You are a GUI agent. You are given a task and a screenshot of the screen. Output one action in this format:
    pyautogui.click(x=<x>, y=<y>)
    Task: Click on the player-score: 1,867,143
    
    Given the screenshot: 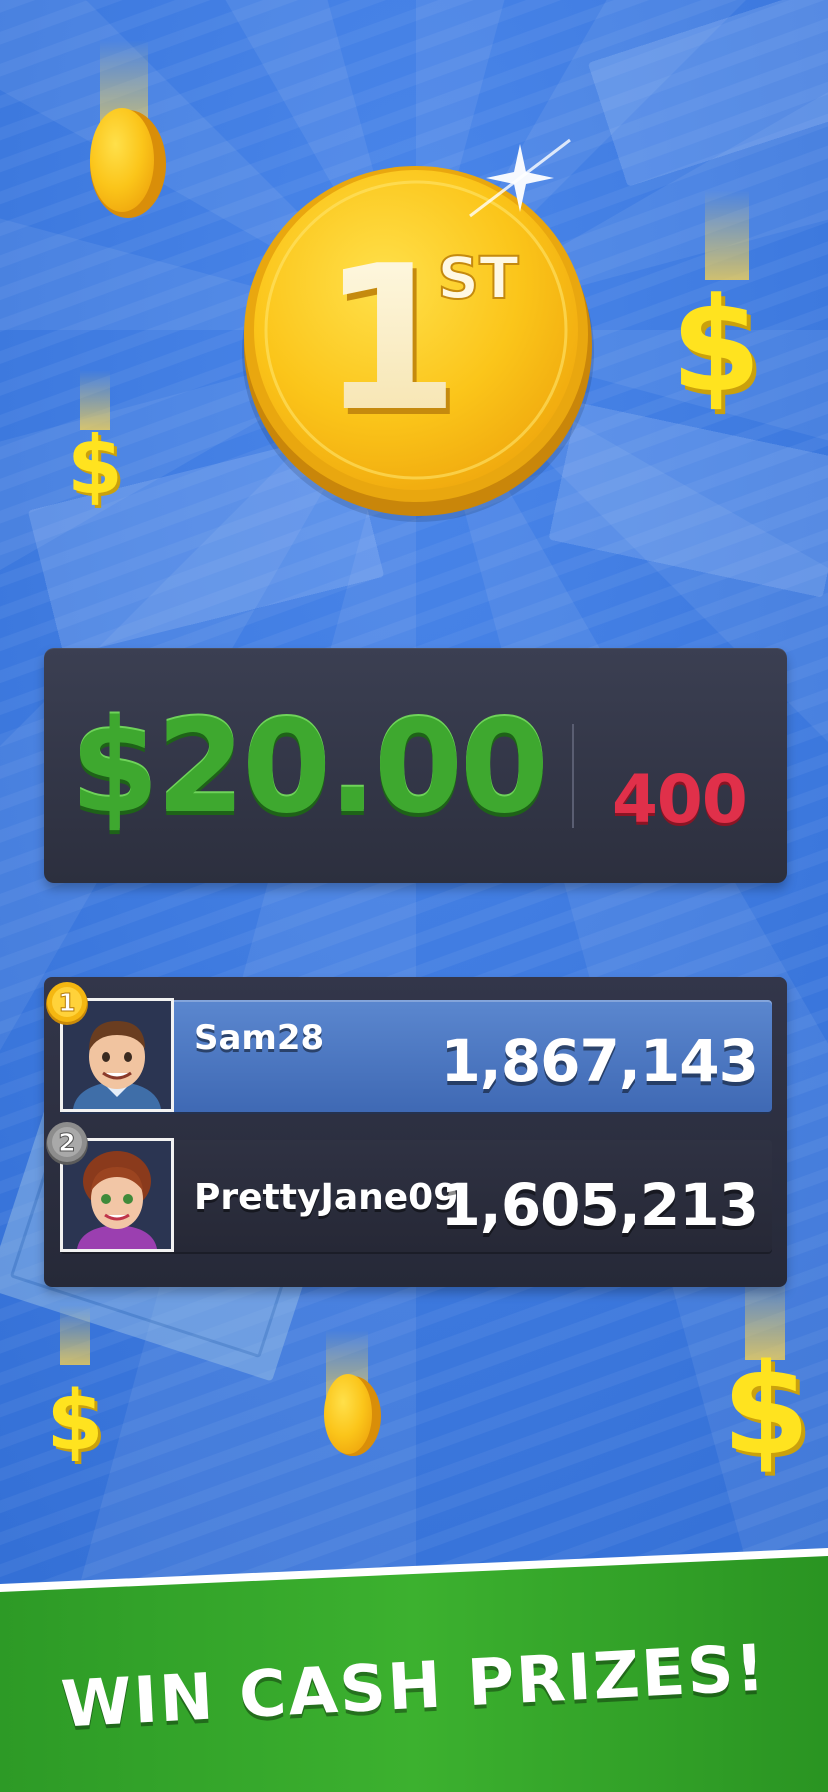 What is the action you would take?
    pyautogui.click(x=599, y=1061)
    